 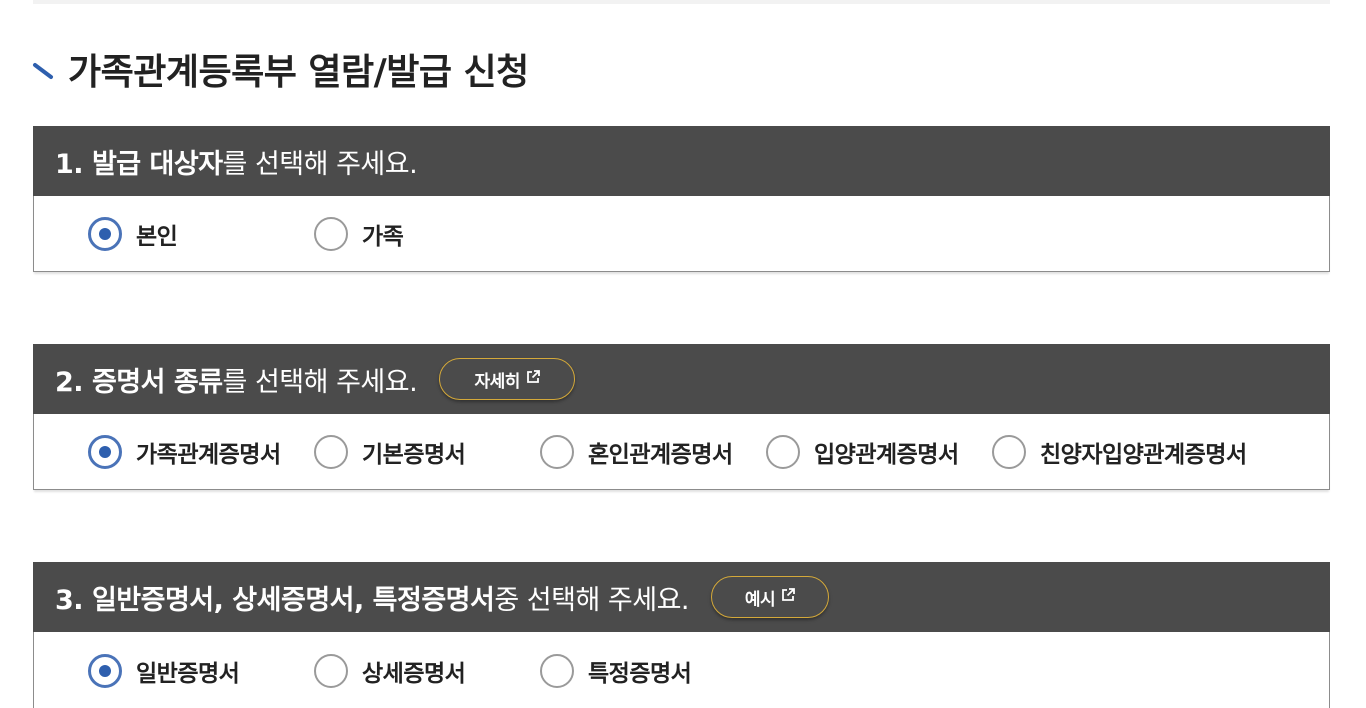 I want to click on section-heading-normal: 중 선택해 주세요., so click(x=591, y=600).